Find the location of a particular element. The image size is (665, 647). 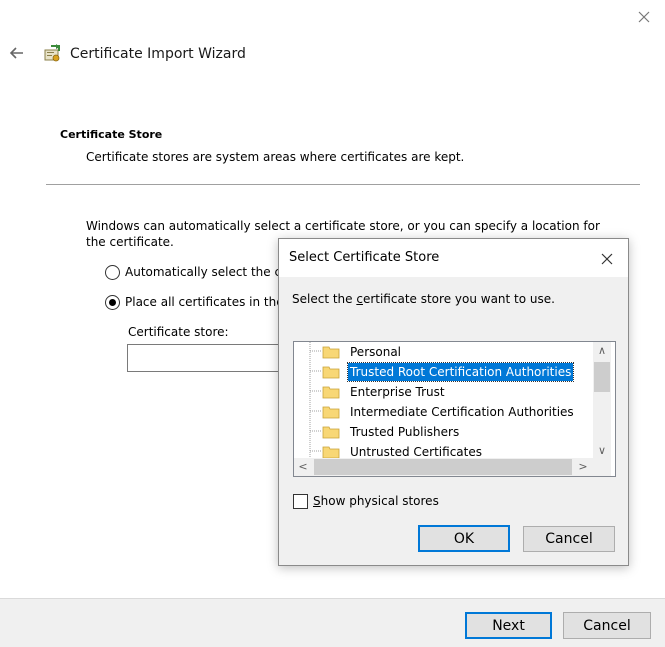

scroll-left-icon: < is located at coordinates (303, 467).